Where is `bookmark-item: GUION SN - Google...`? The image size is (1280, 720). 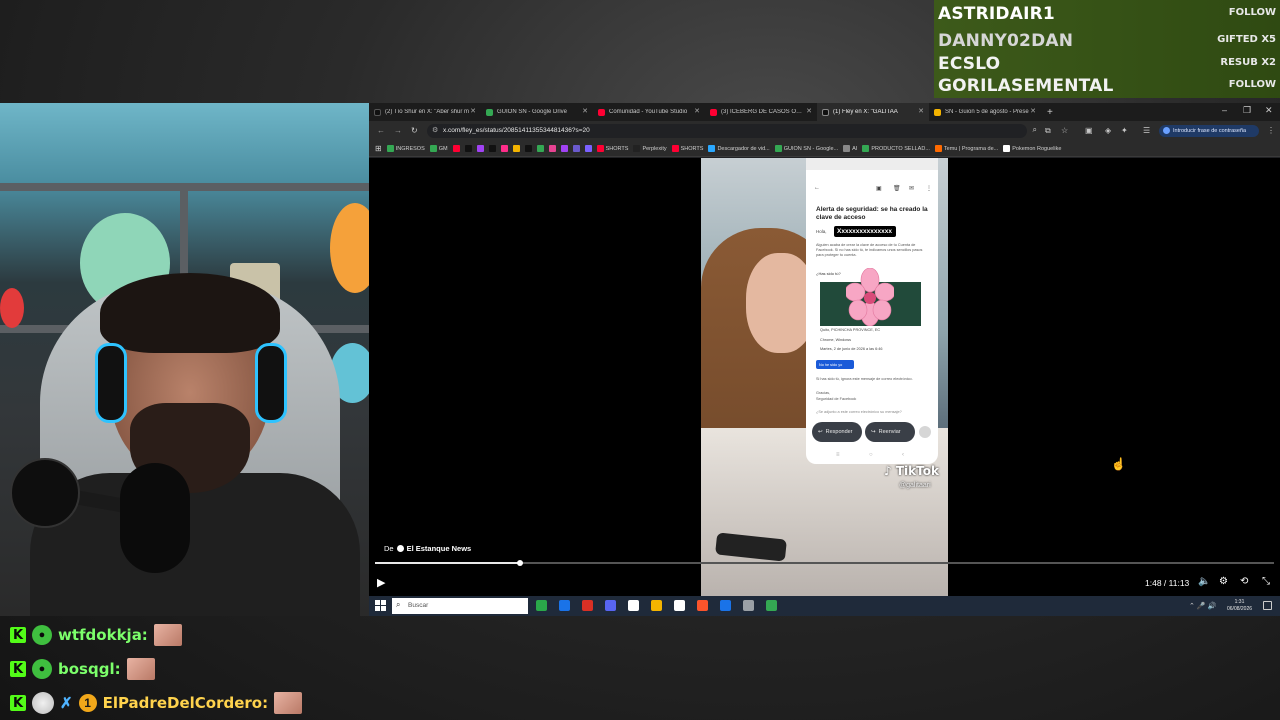 bookmark-item: GUION SN - Google... is located at coordinates (806, 148).